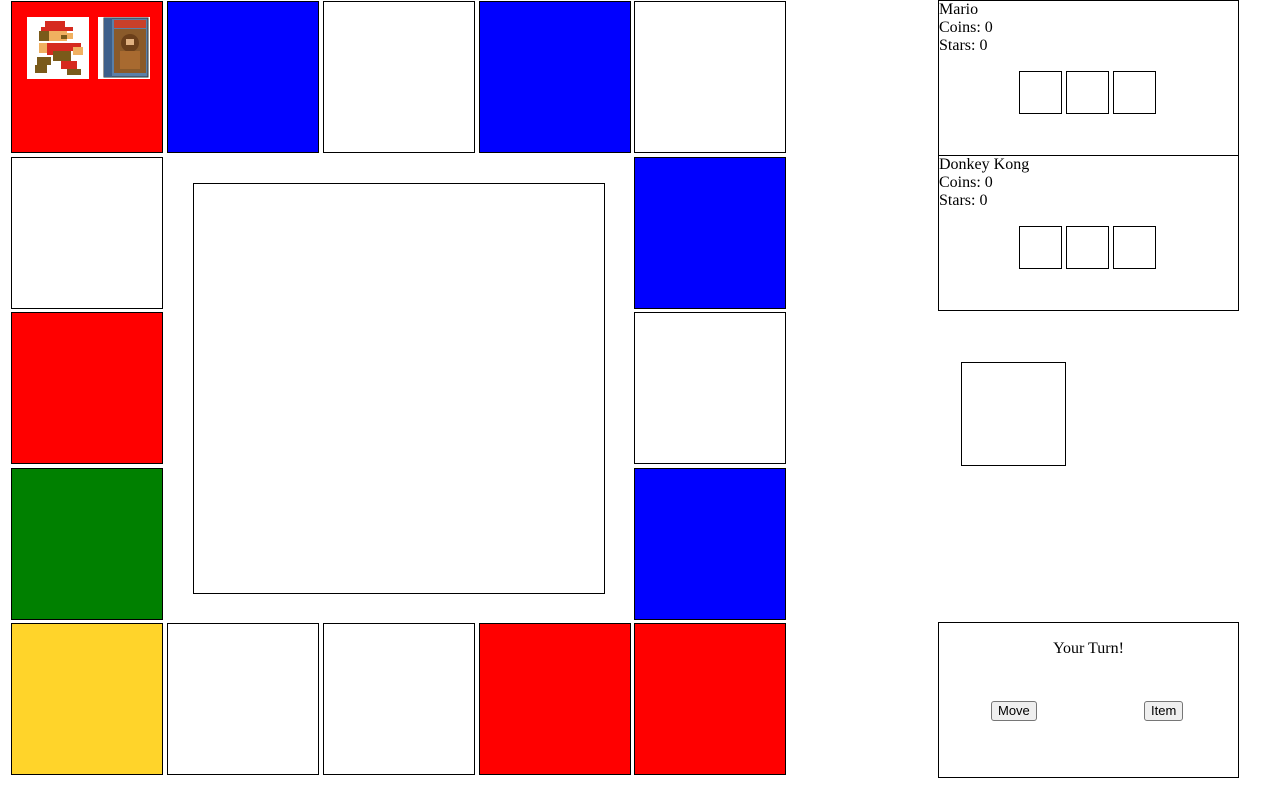 This screenshot has width=1280, height=796. I want to click on donkey-kong-cartridge-icon, so click(124, 48).